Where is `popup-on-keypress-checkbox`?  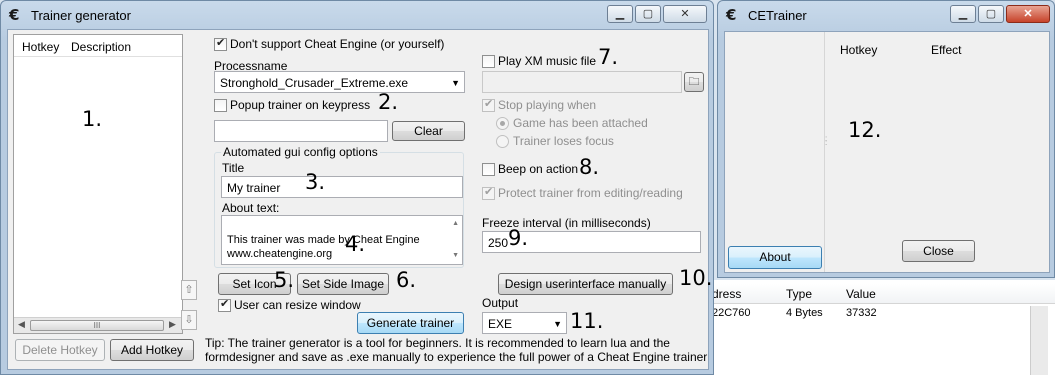
popup-on-keypress-checkbox is located at coordinates (220, 105).